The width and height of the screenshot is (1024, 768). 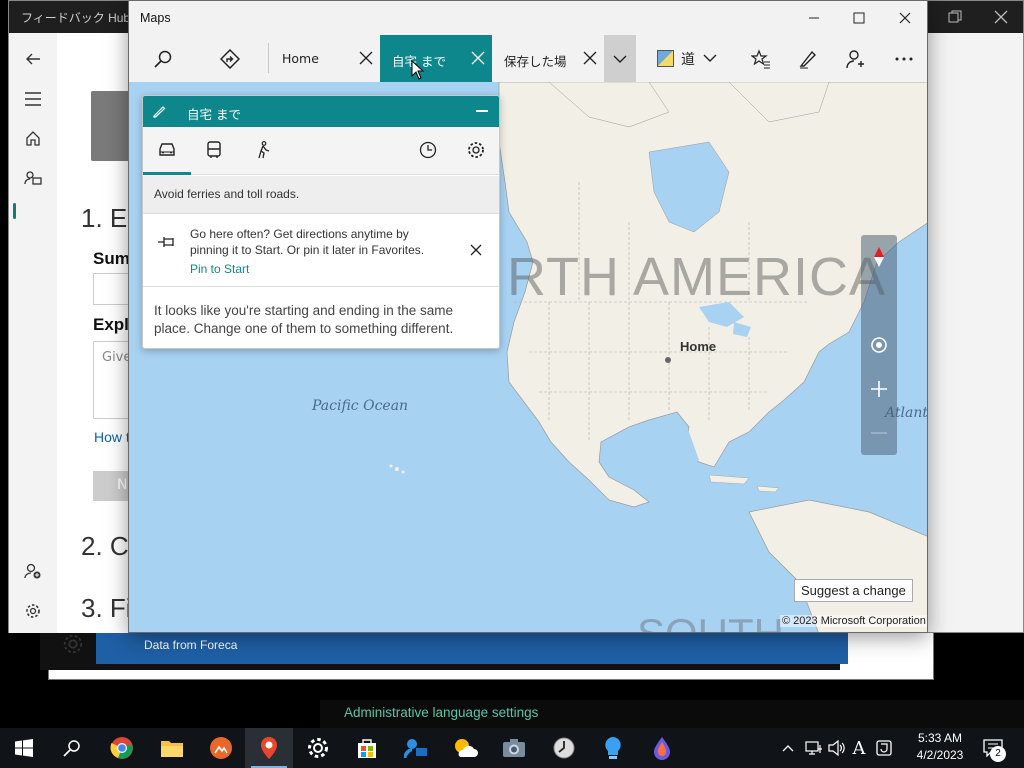 I want to click on restore-icon, so click(x=955, y=17).